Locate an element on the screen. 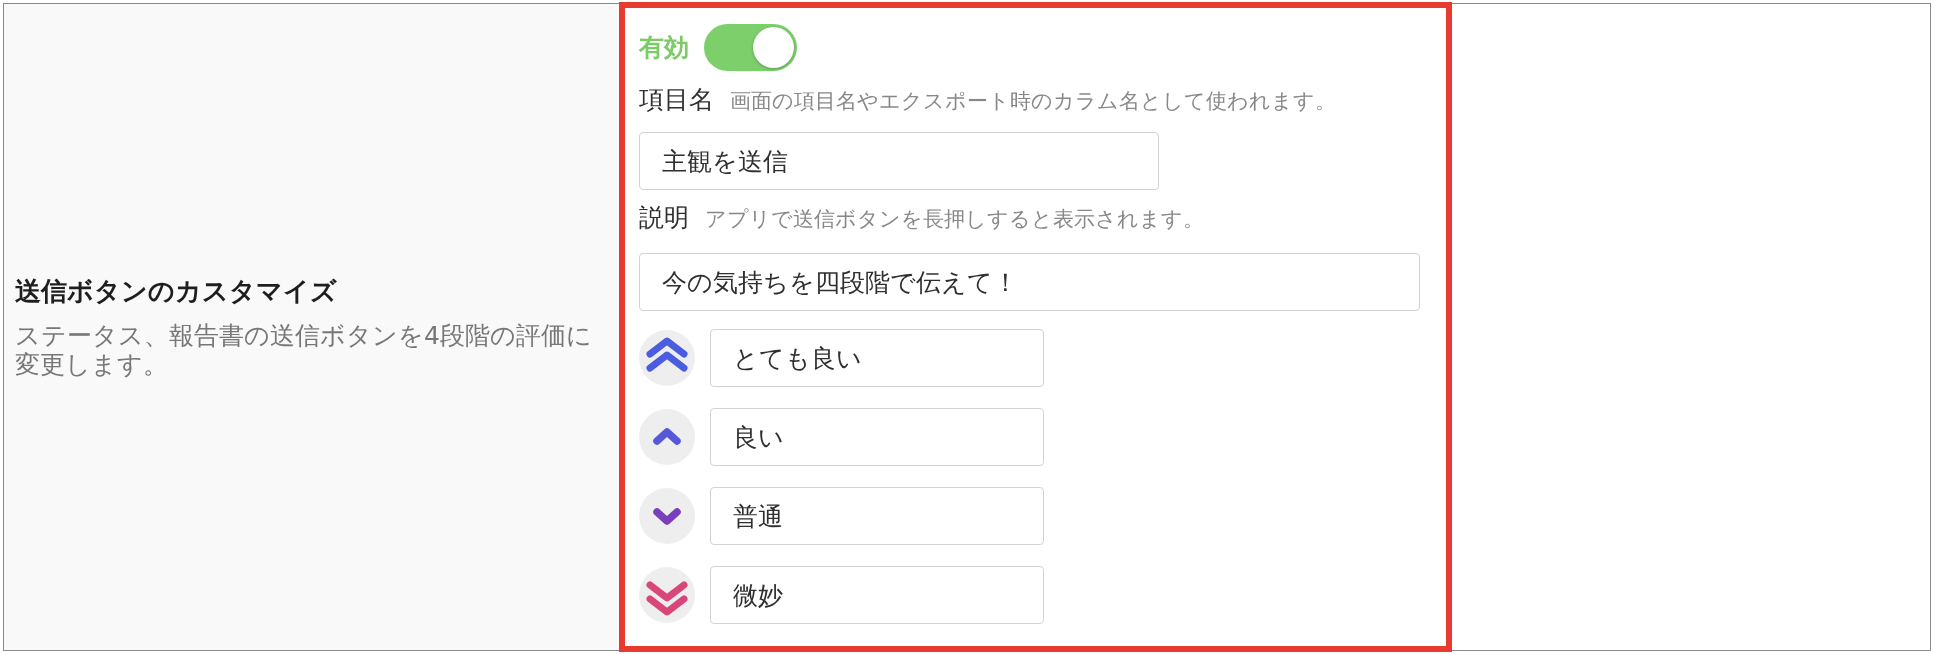  item-name-field: 主観を送信 is located at coordinates (899, 161).